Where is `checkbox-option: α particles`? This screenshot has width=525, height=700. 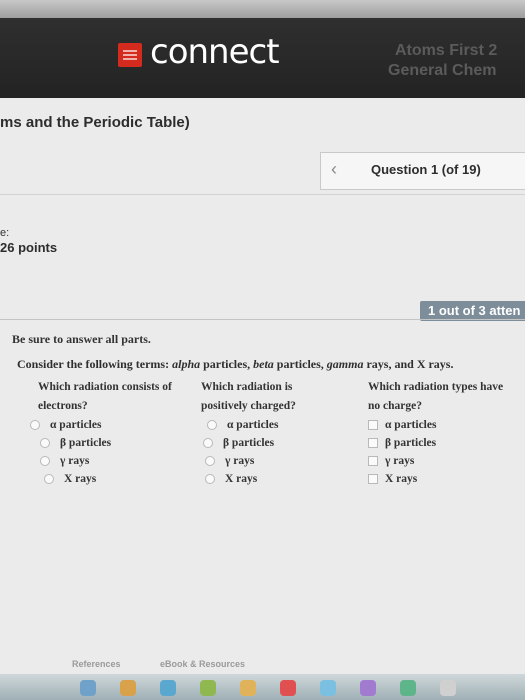
checkbox-option: α particles is located at coordinates (435, 425).